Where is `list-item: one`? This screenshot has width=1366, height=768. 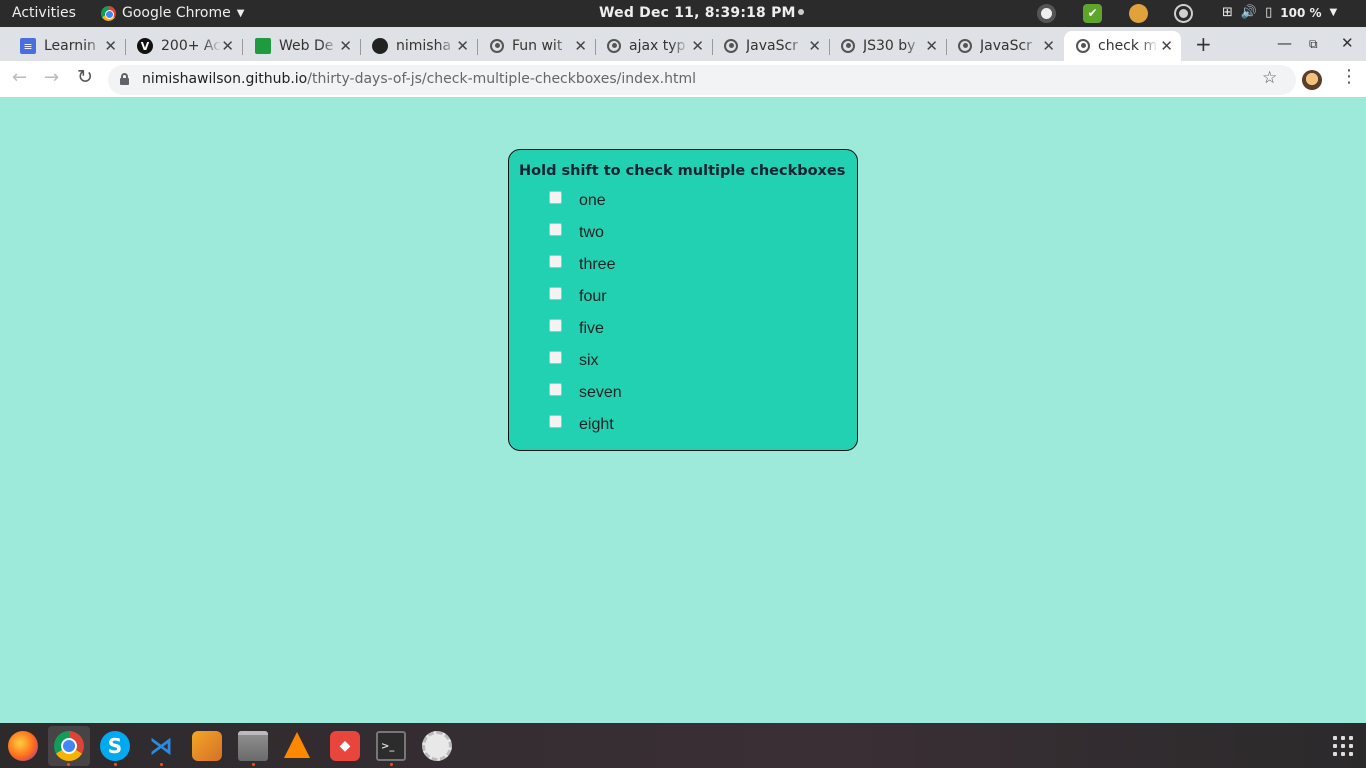 list-item: one is located at coordinates (699, 204).